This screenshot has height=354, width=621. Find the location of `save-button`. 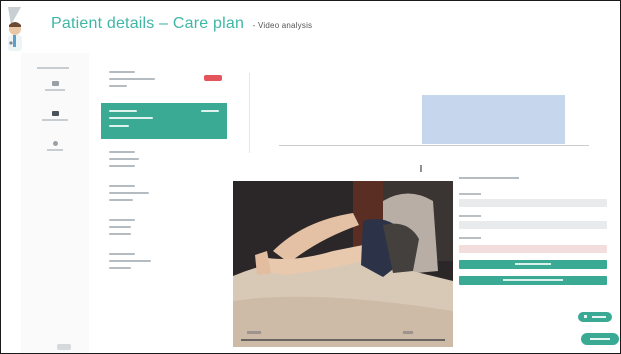

save-button is located at coordinates (600, 339).